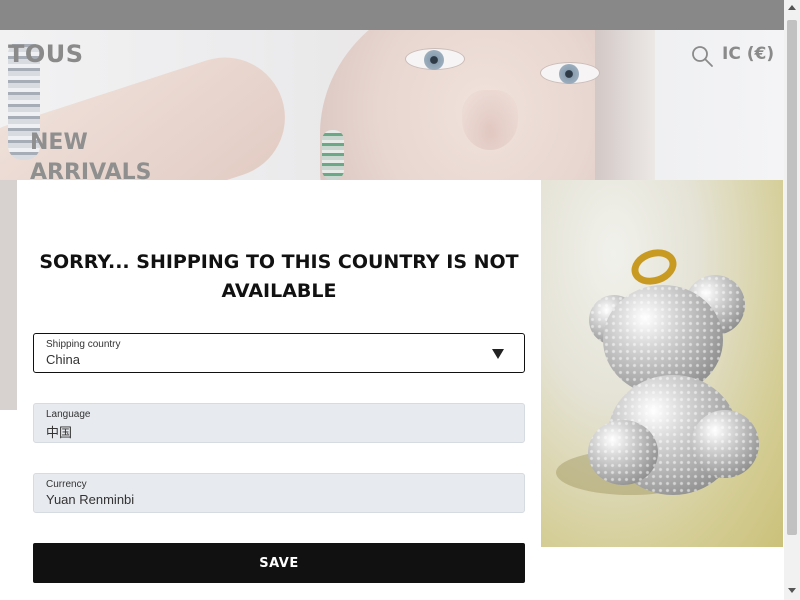 Image resolution: width=800 pixels, height=600 pixels. What do you see at coordinates (702, 56) in the screenshot?
I see `search-icon` at bounding box center [702, 56].